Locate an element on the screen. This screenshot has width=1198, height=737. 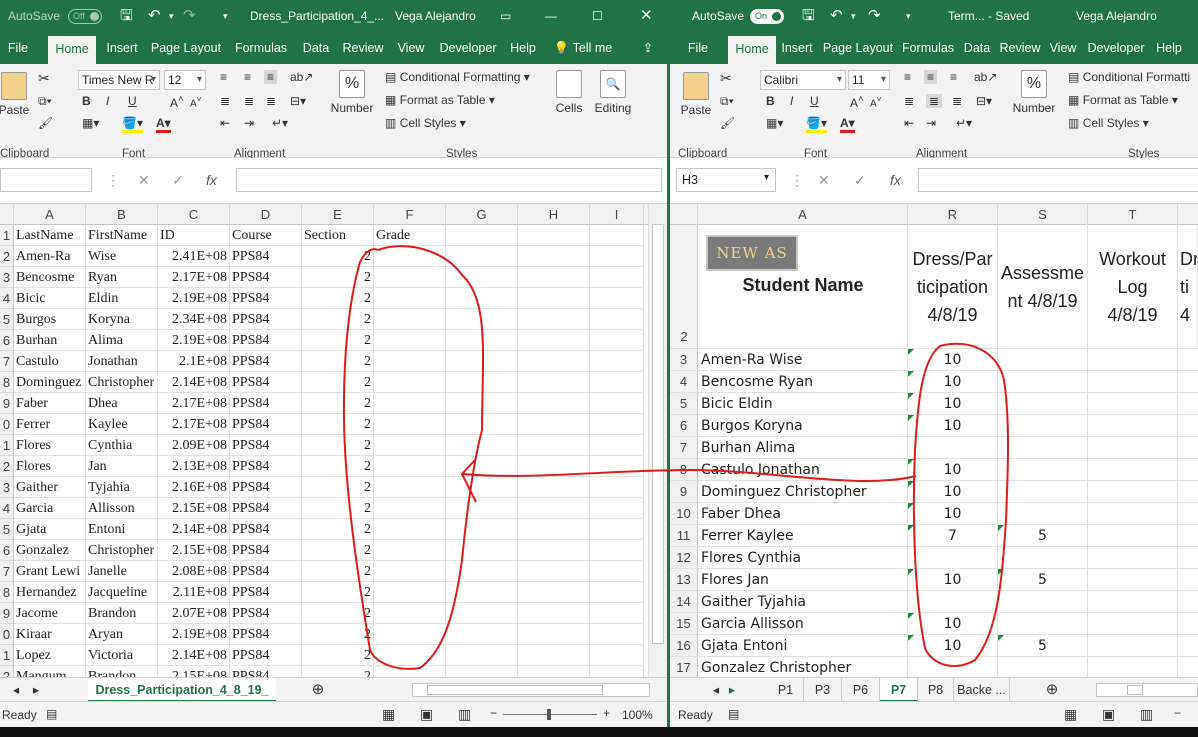
left-col-header-i: I is located at coordinates (617, 214).